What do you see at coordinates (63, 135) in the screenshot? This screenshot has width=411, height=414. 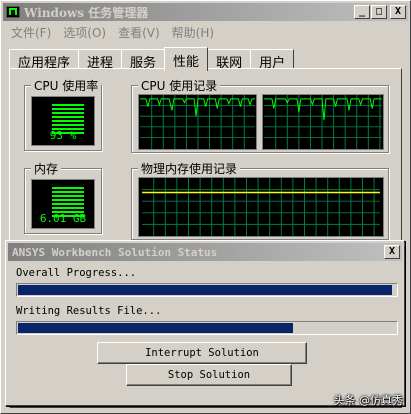 I see `cpu-usage-value: 93 %` at bounding box center [63, 135].